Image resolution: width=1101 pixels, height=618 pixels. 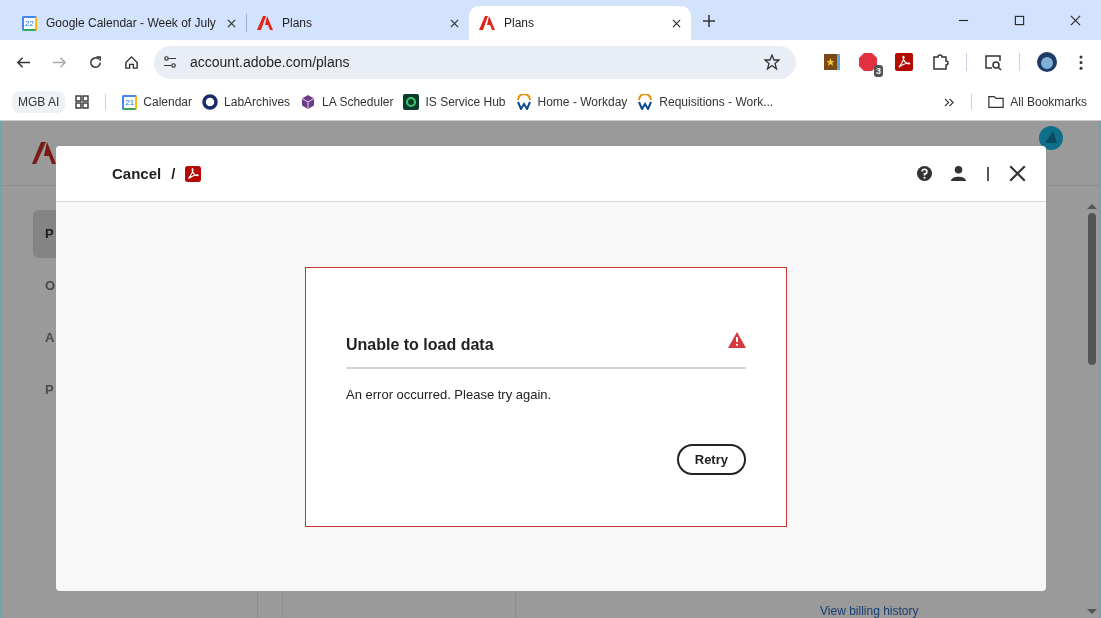 I want to click on calendar-icon: 22, so click(x=29, y=23).